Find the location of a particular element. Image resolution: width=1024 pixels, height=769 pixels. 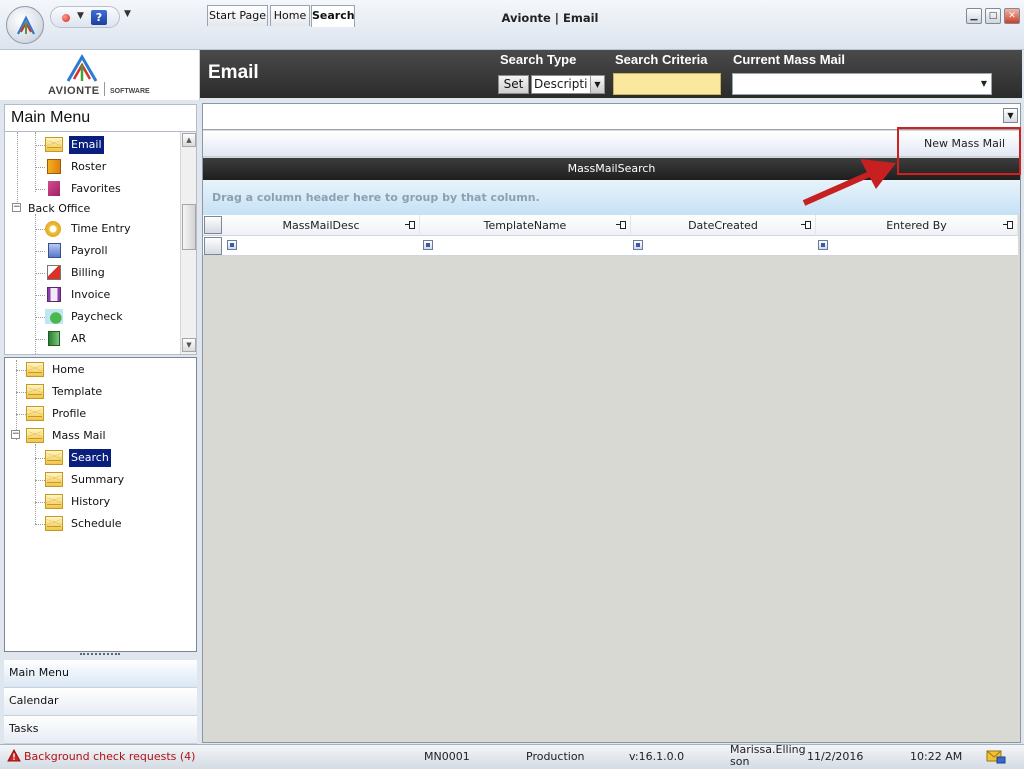

status-version: v:16.1.0.0 is located at coordinates (657, 756).